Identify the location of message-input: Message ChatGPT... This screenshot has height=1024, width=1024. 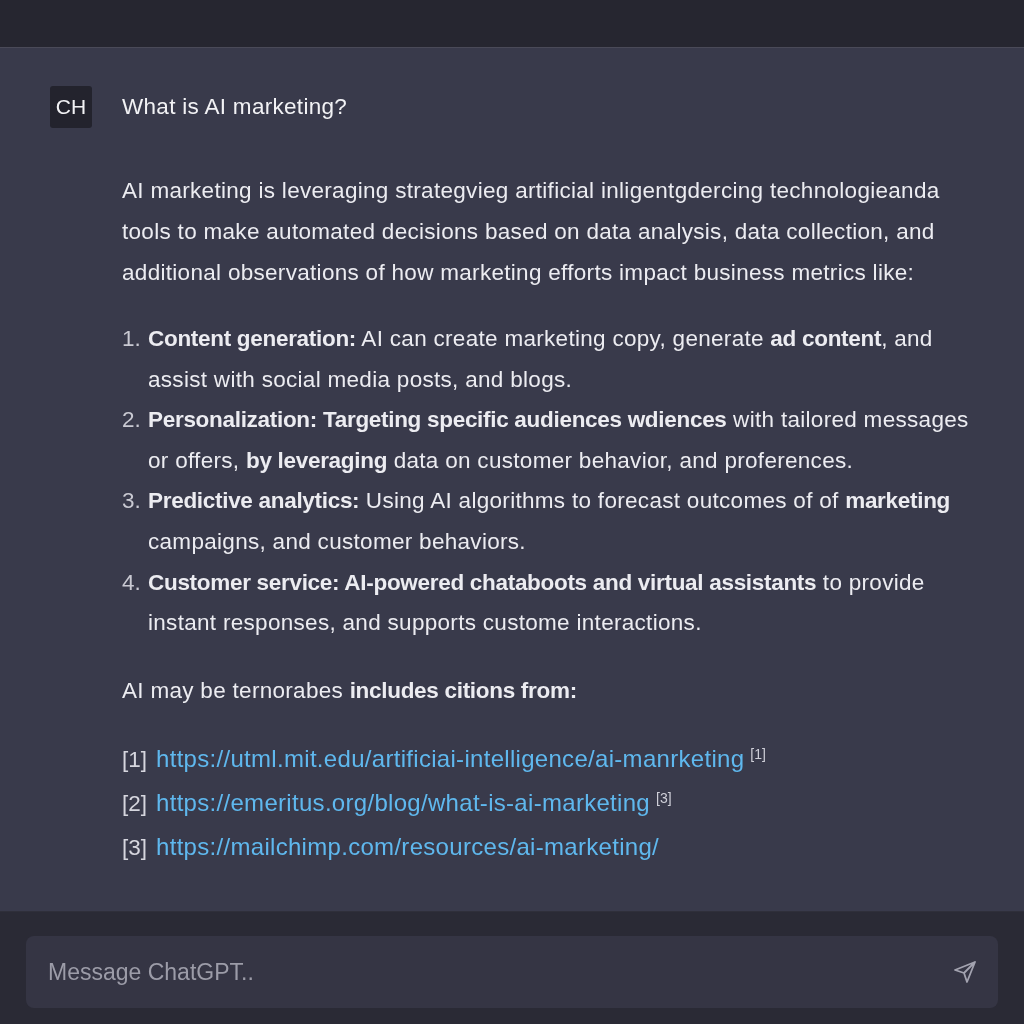
(512, 972).